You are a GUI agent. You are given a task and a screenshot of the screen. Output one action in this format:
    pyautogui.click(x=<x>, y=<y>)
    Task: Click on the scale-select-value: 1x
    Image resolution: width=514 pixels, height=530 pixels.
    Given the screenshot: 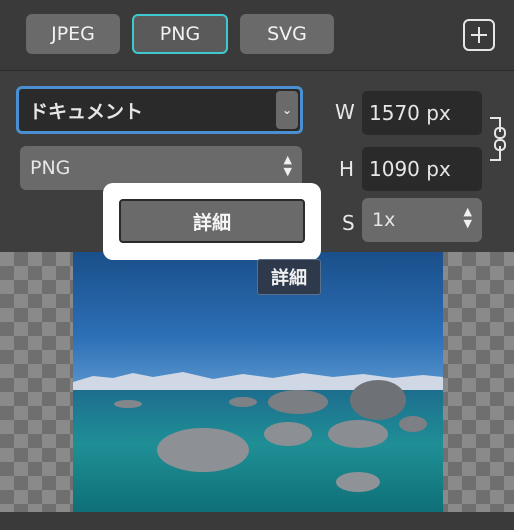 What is the action you would take?
    pyautogui.click(x=384, y=220)
    